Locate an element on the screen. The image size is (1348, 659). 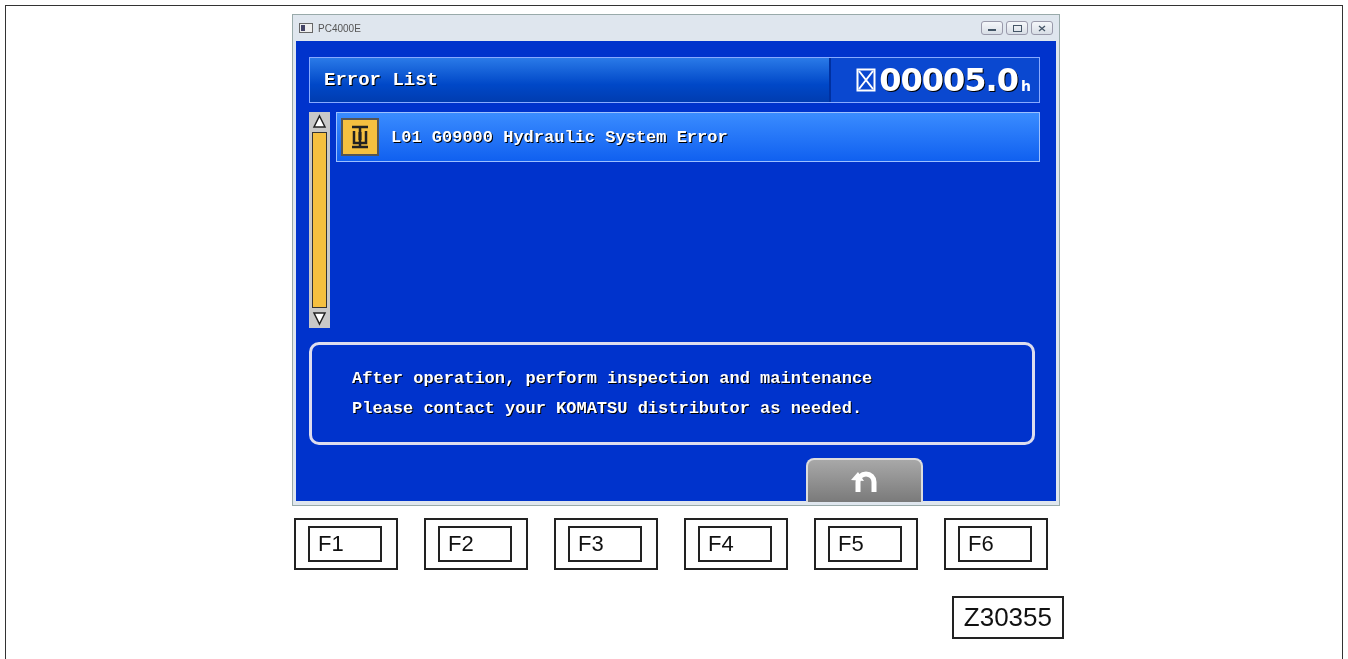
figure-id: Z30355 is located at coordinates (1007, 617).